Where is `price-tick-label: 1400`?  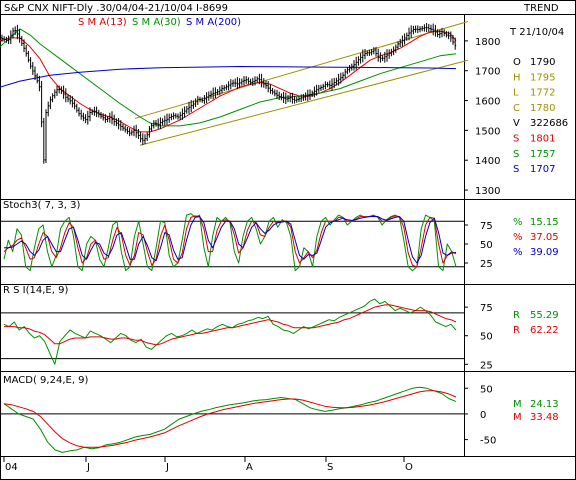
price-tick-label: 1400 is located at coordinates (487, 161).